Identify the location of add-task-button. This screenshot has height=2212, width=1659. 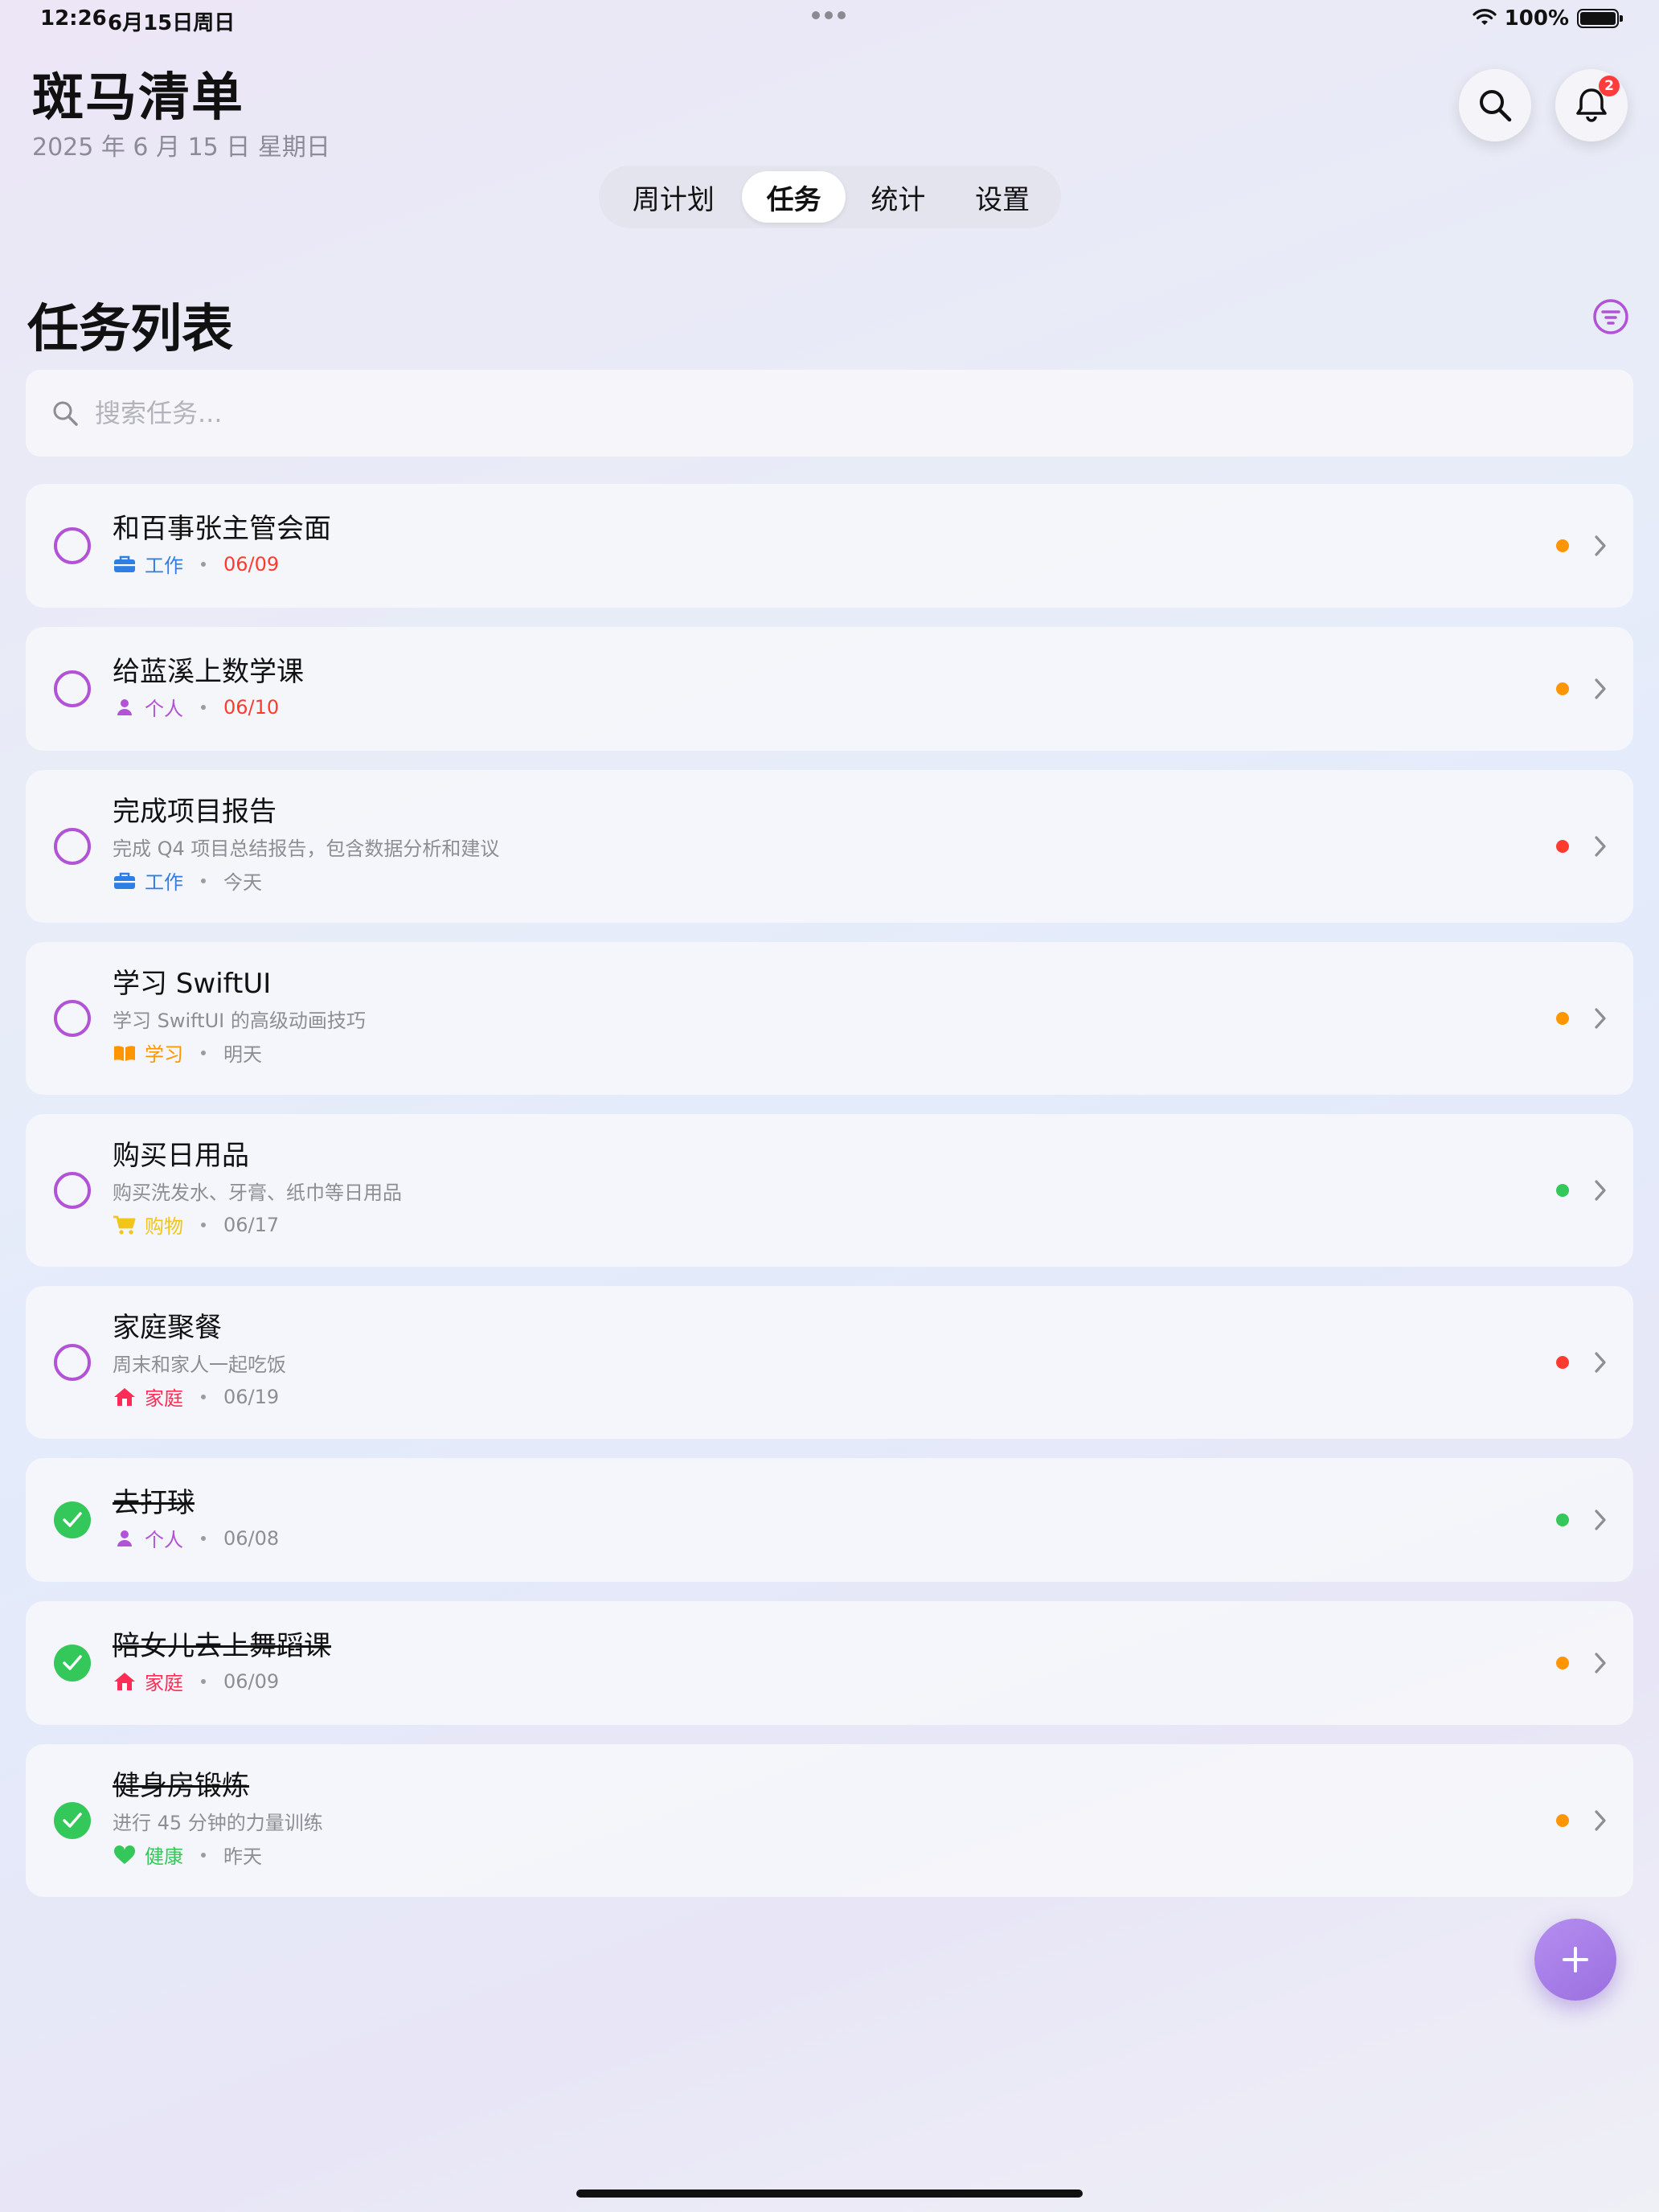
(1575, 1960).